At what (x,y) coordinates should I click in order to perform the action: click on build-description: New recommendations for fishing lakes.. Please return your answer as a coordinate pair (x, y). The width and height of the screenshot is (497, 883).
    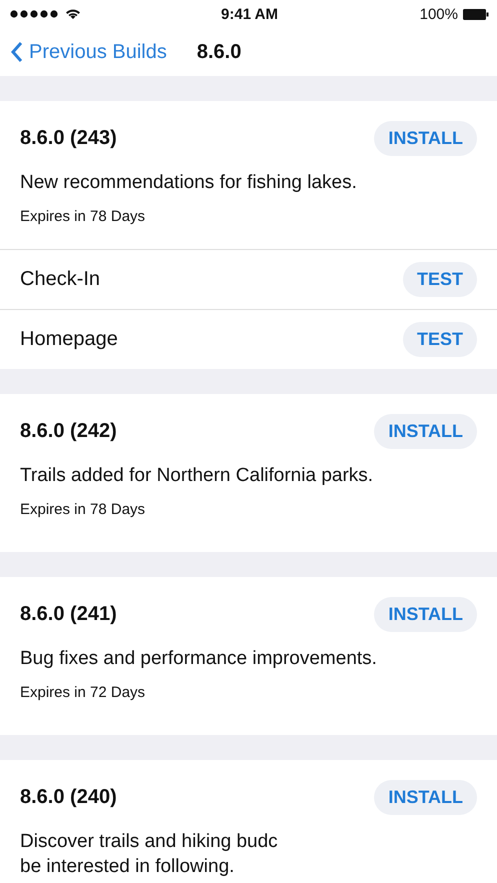
    Looking at the image, I should click on (189, 183).